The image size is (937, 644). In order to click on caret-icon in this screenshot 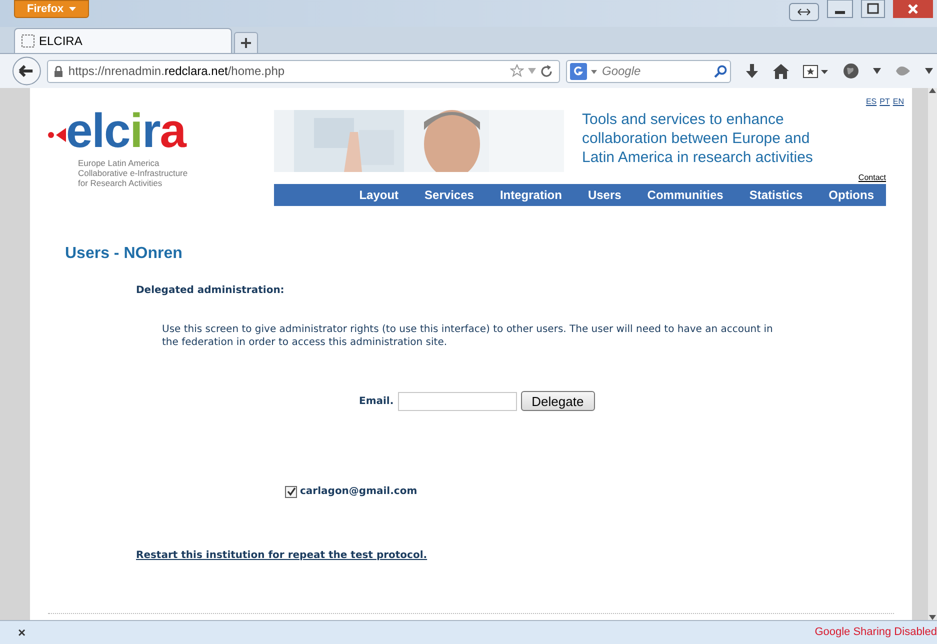, I will do `click(72, 9)`.